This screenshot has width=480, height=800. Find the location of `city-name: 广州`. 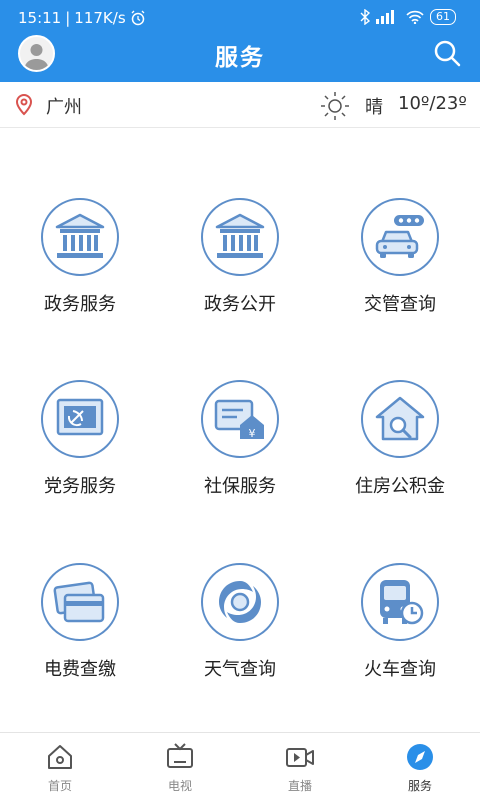

city-name: 广州 is located at coordinates (64, 106).